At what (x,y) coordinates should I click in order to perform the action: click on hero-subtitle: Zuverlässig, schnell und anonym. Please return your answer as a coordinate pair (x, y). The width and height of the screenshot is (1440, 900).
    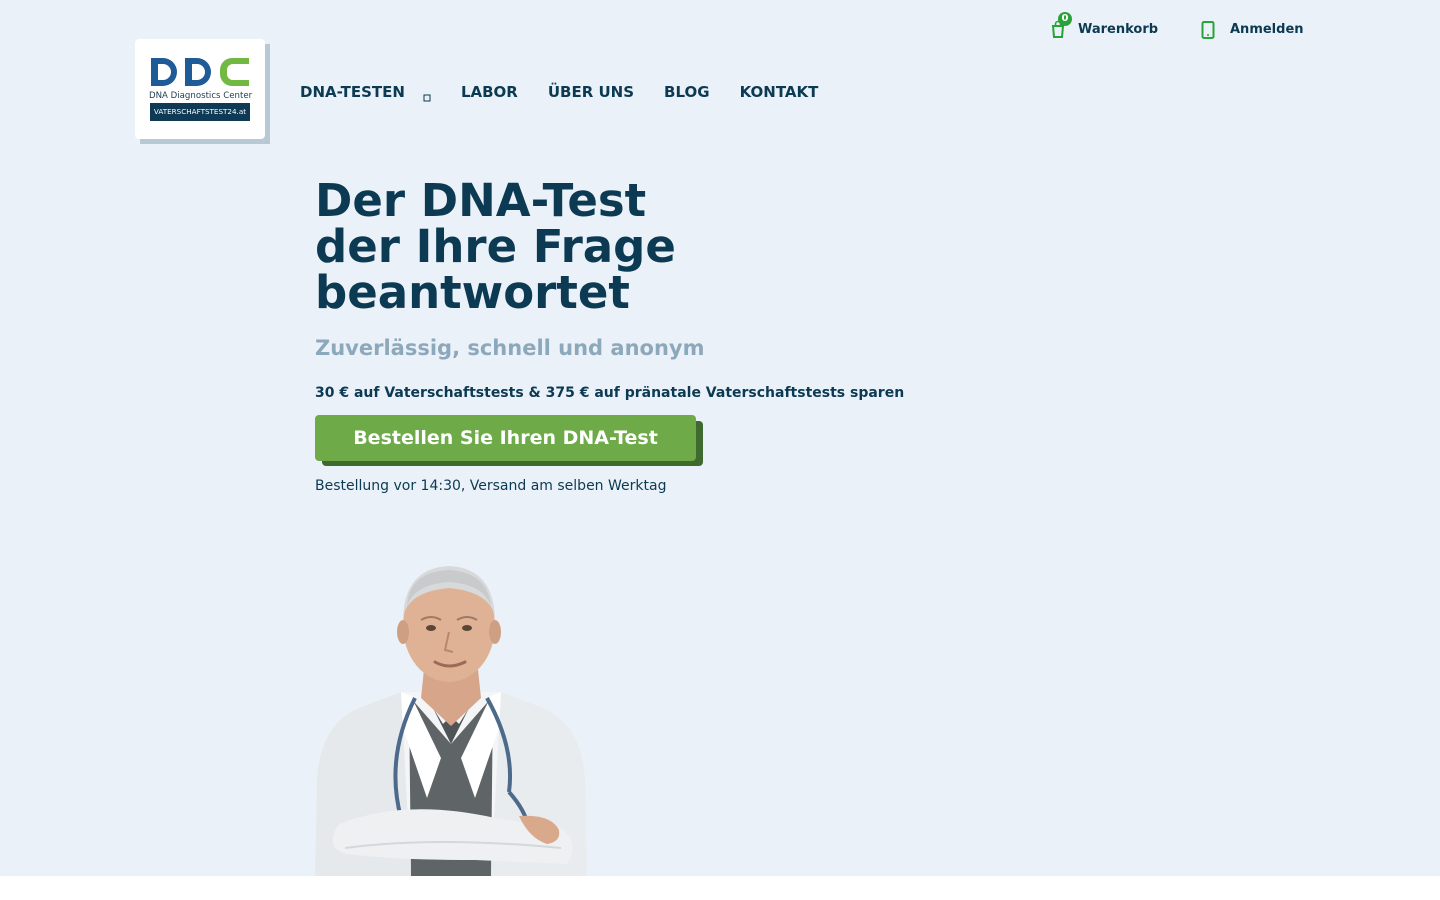
    Looking at the image, I should click on (510, 348).